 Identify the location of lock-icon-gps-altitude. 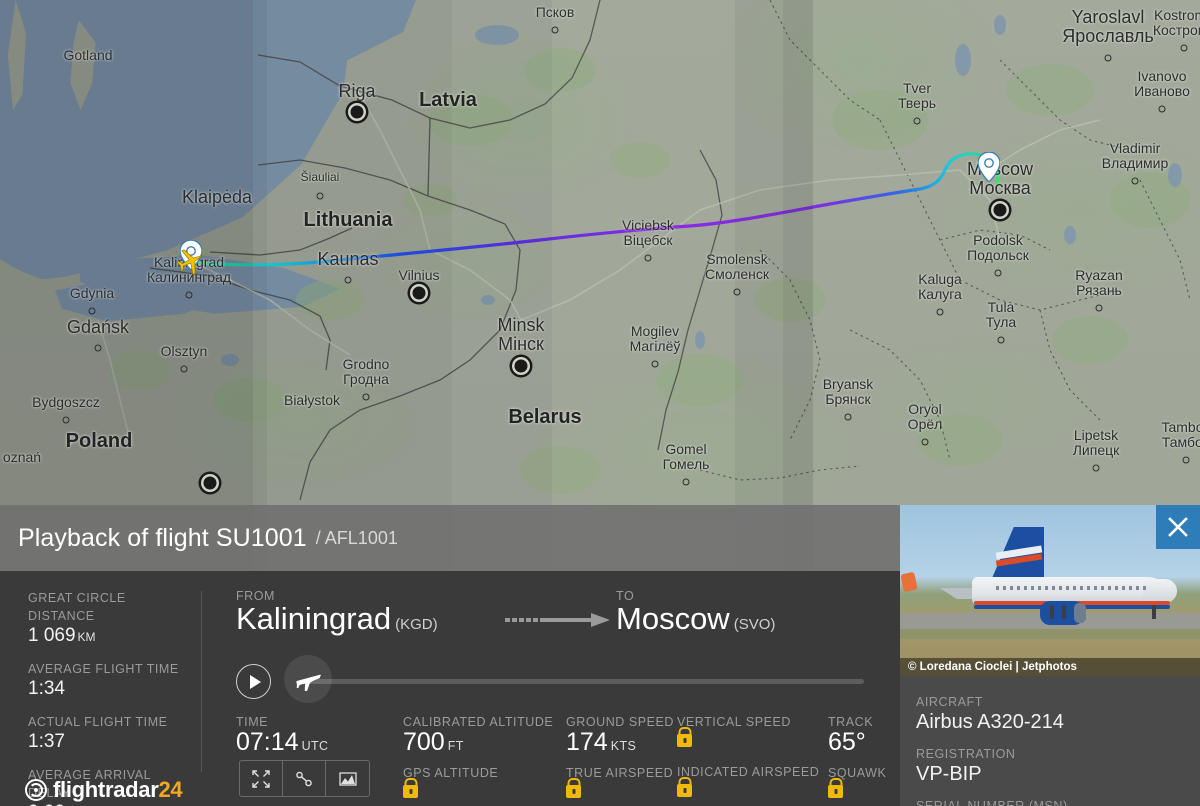
(410, 791).